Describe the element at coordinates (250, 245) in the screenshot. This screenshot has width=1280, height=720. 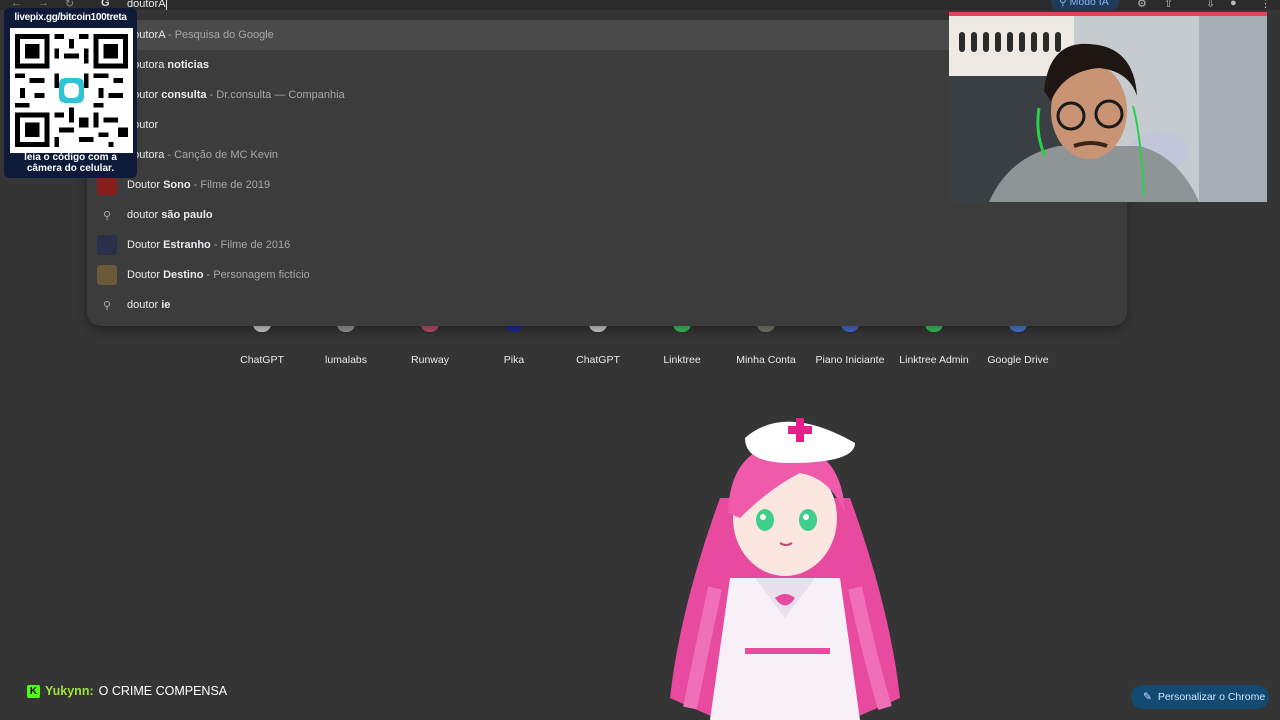
I see `suggestion-description: - Filme de 2016` at that location.